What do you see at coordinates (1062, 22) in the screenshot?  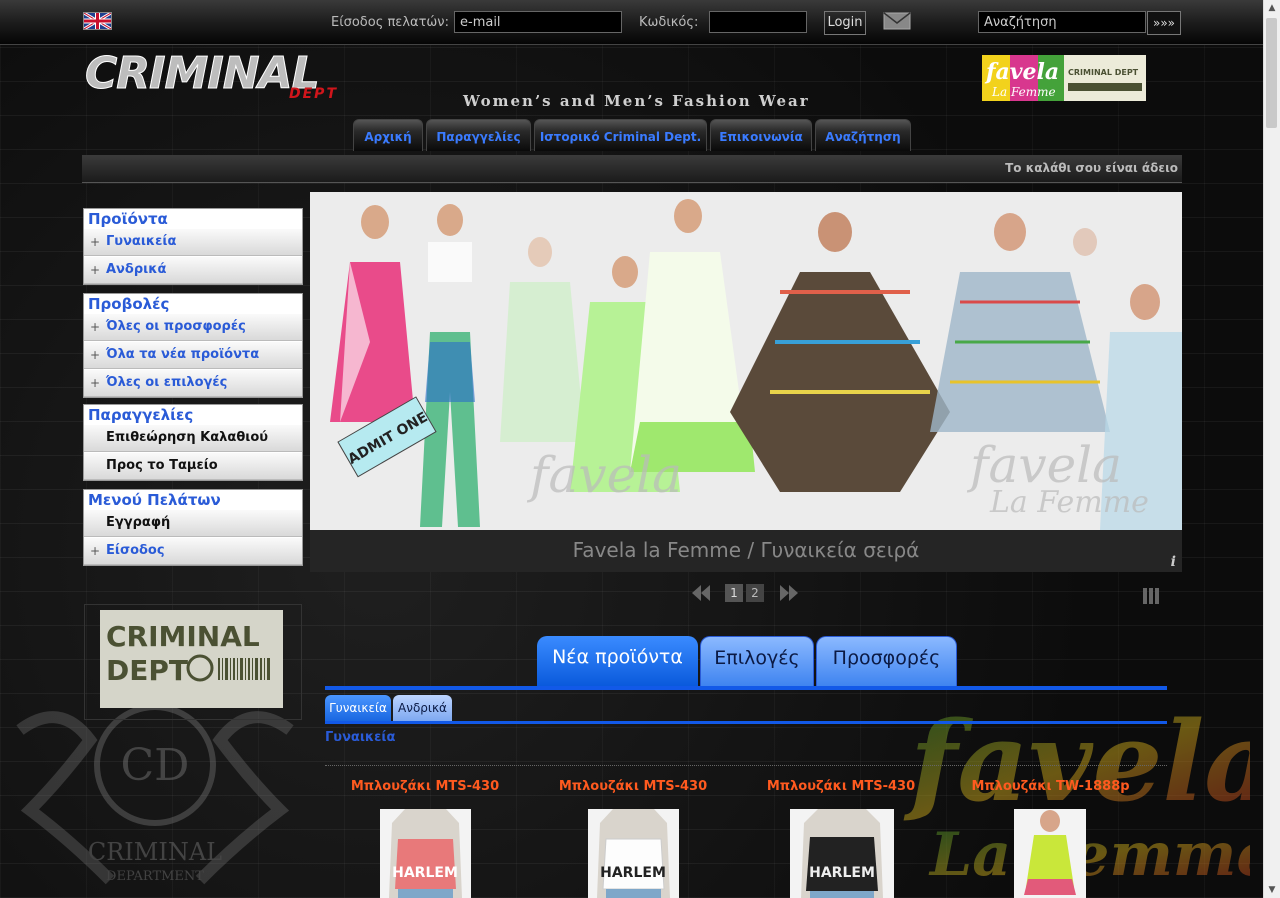 I see `search-input` at bounding box center [1062, 22].